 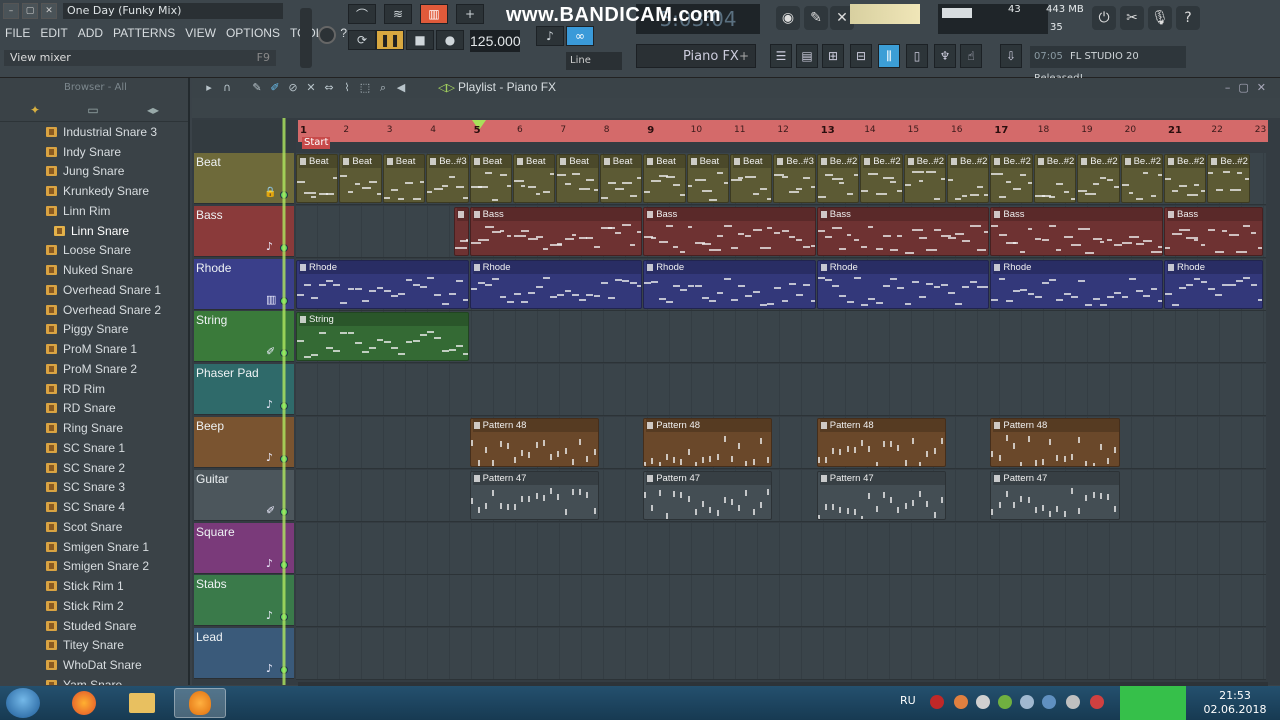 What do you see at coordinates (470, 14) in the screenshot?
I see `record-mode-icon: +` at bounding box center [470, 14].